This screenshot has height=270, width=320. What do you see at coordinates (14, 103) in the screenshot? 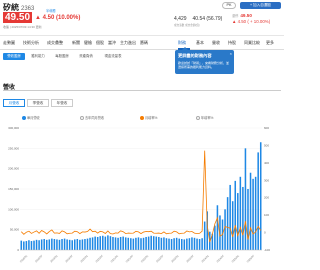
I see `tab-monthly: 月營收` at bounding box center [14, 103].